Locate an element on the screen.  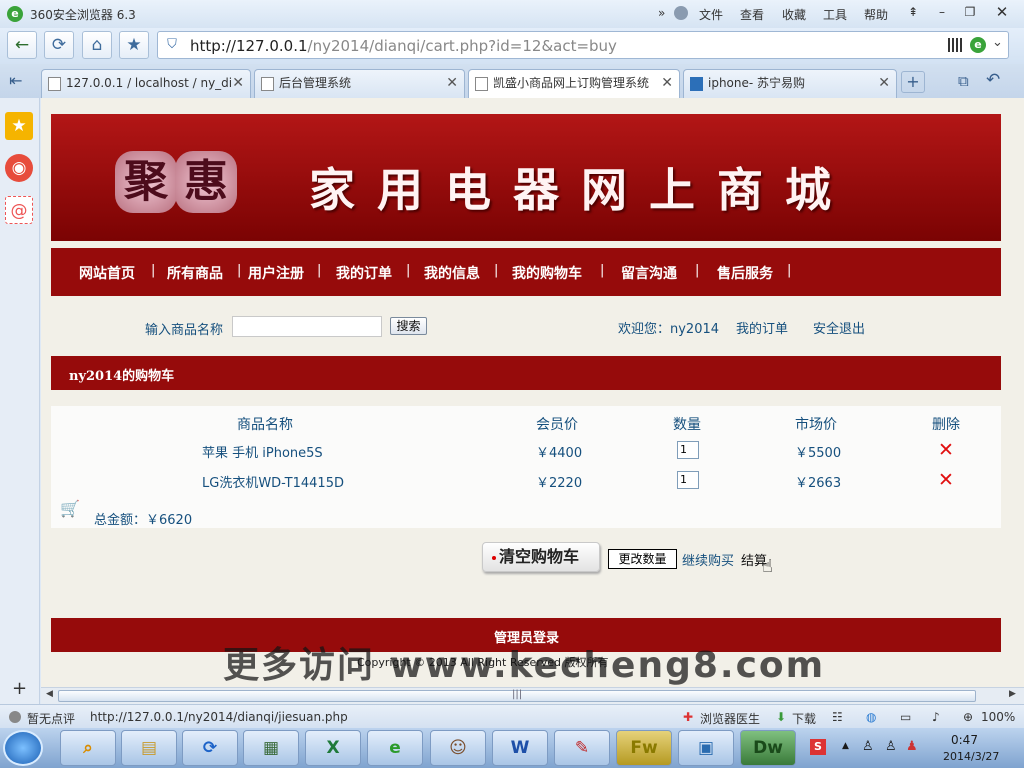
tray-s-icon: S is located at coordinates (818, 747).